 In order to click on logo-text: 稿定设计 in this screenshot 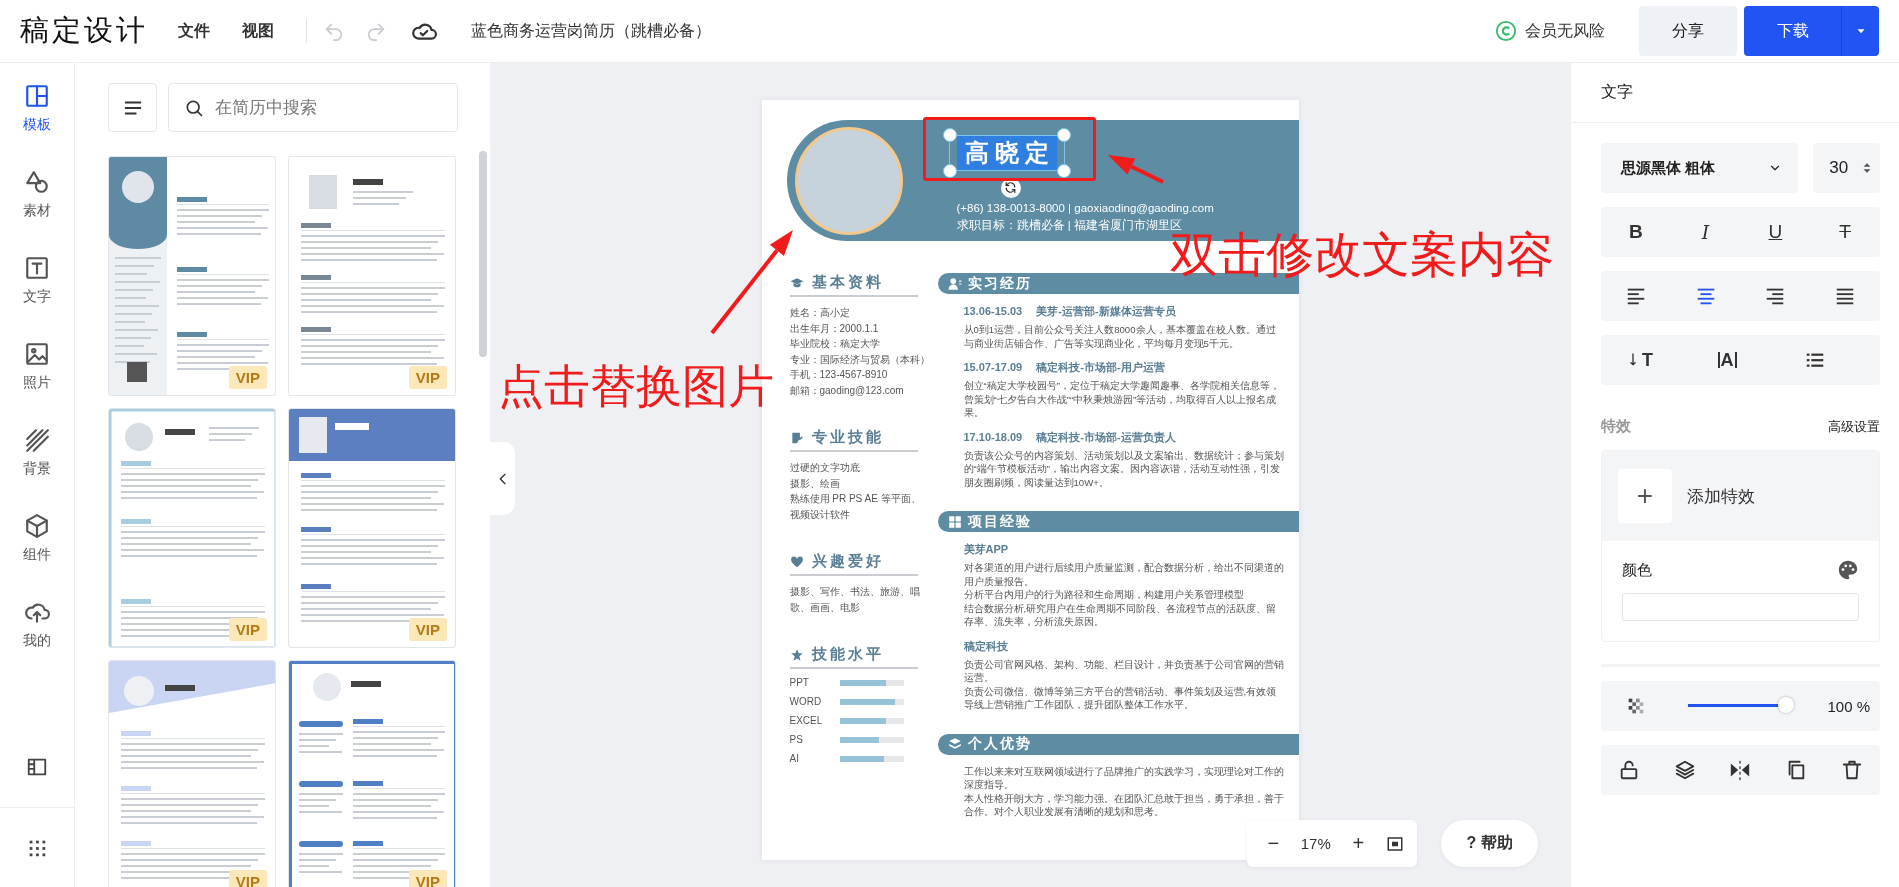, I will do `click(84, 31)`.